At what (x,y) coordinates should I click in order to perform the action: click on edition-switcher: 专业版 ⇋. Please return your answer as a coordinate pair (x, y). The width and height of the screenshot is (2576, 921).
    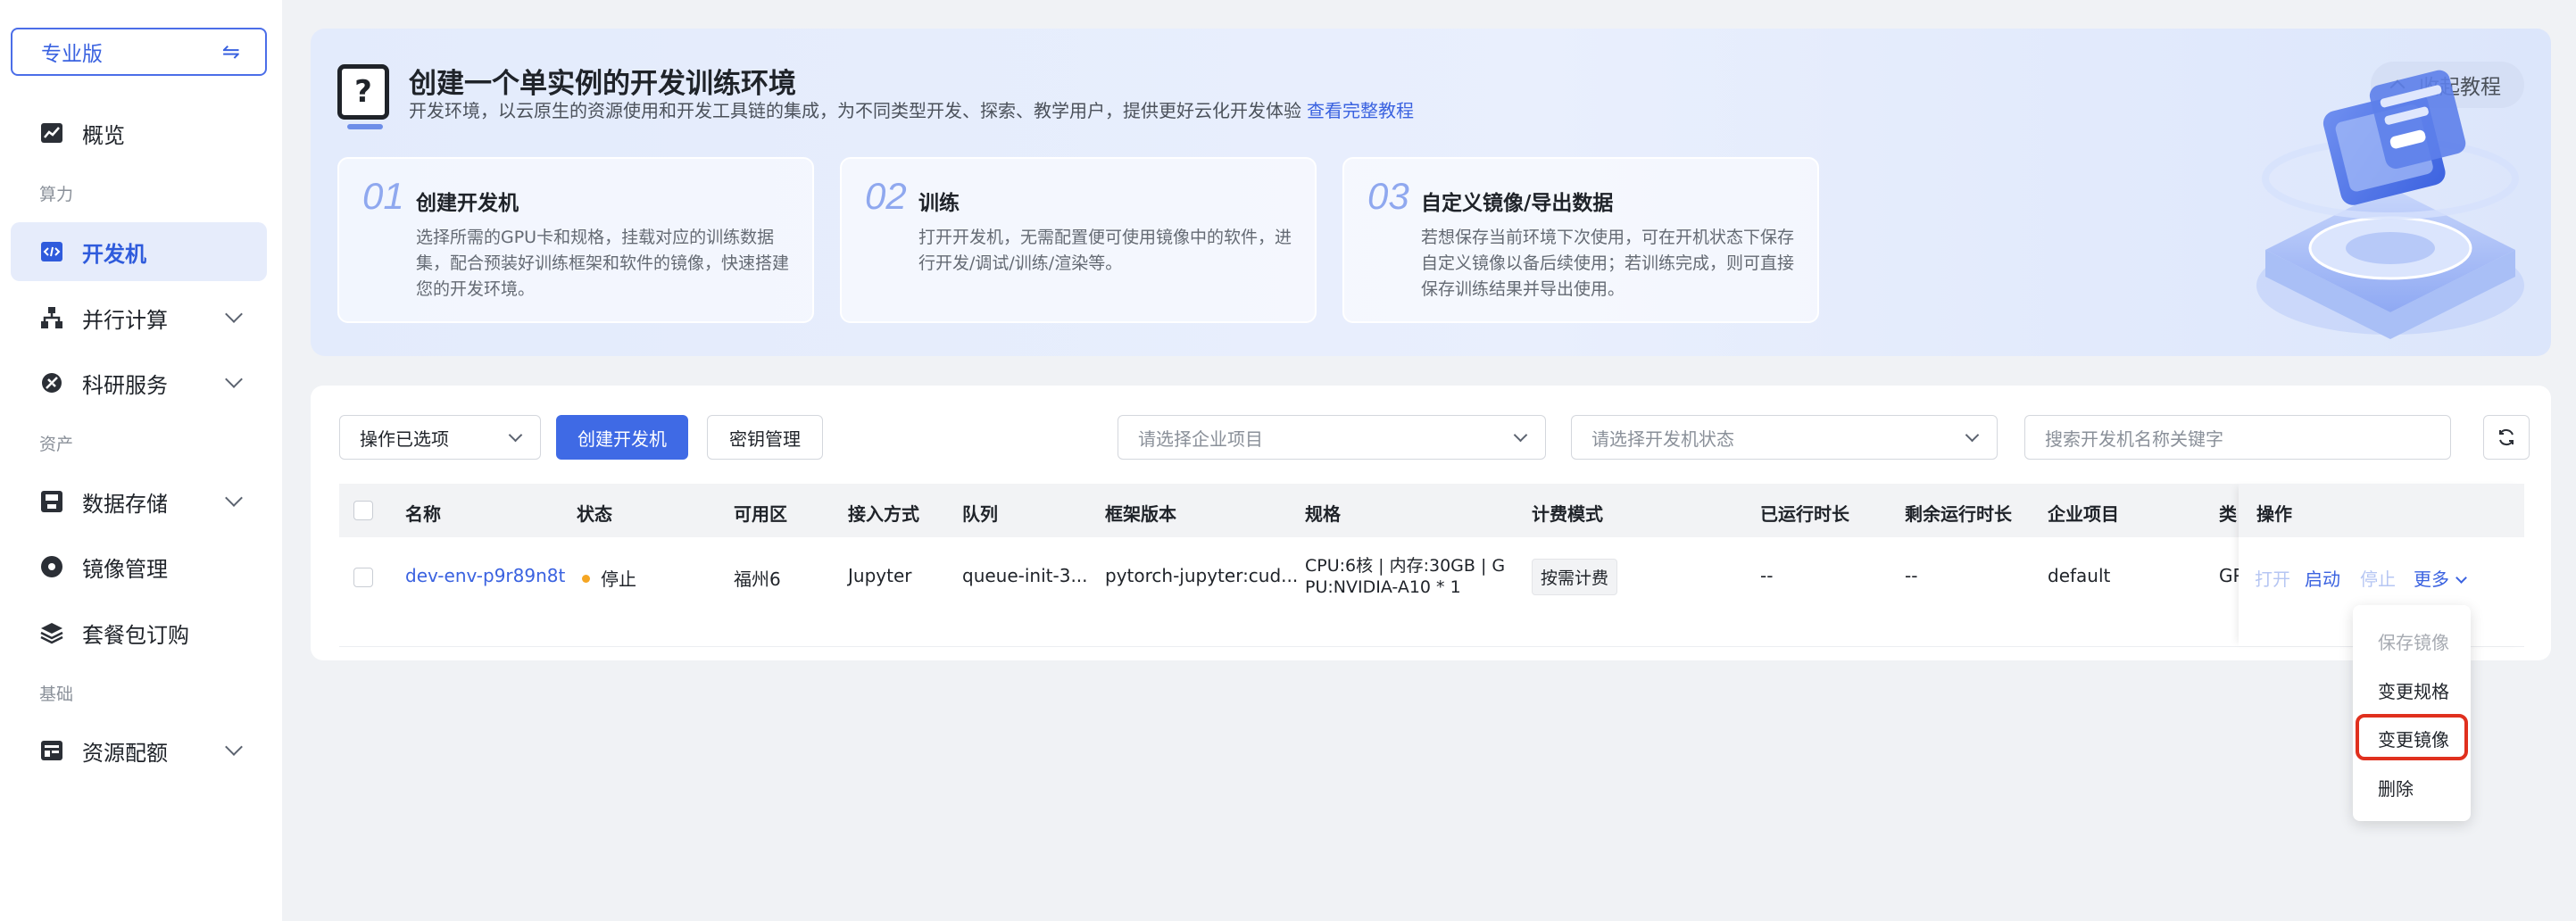
    Looking at the image, I should click on (139, 52).